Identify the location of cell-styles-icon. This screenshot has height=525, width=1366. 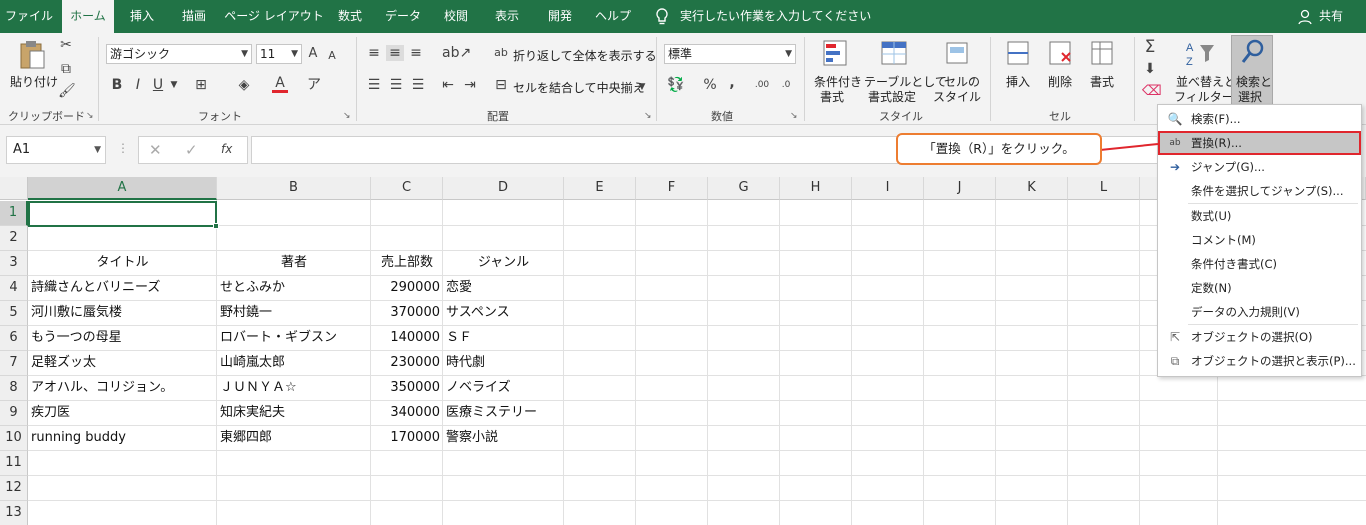
(958, 54).